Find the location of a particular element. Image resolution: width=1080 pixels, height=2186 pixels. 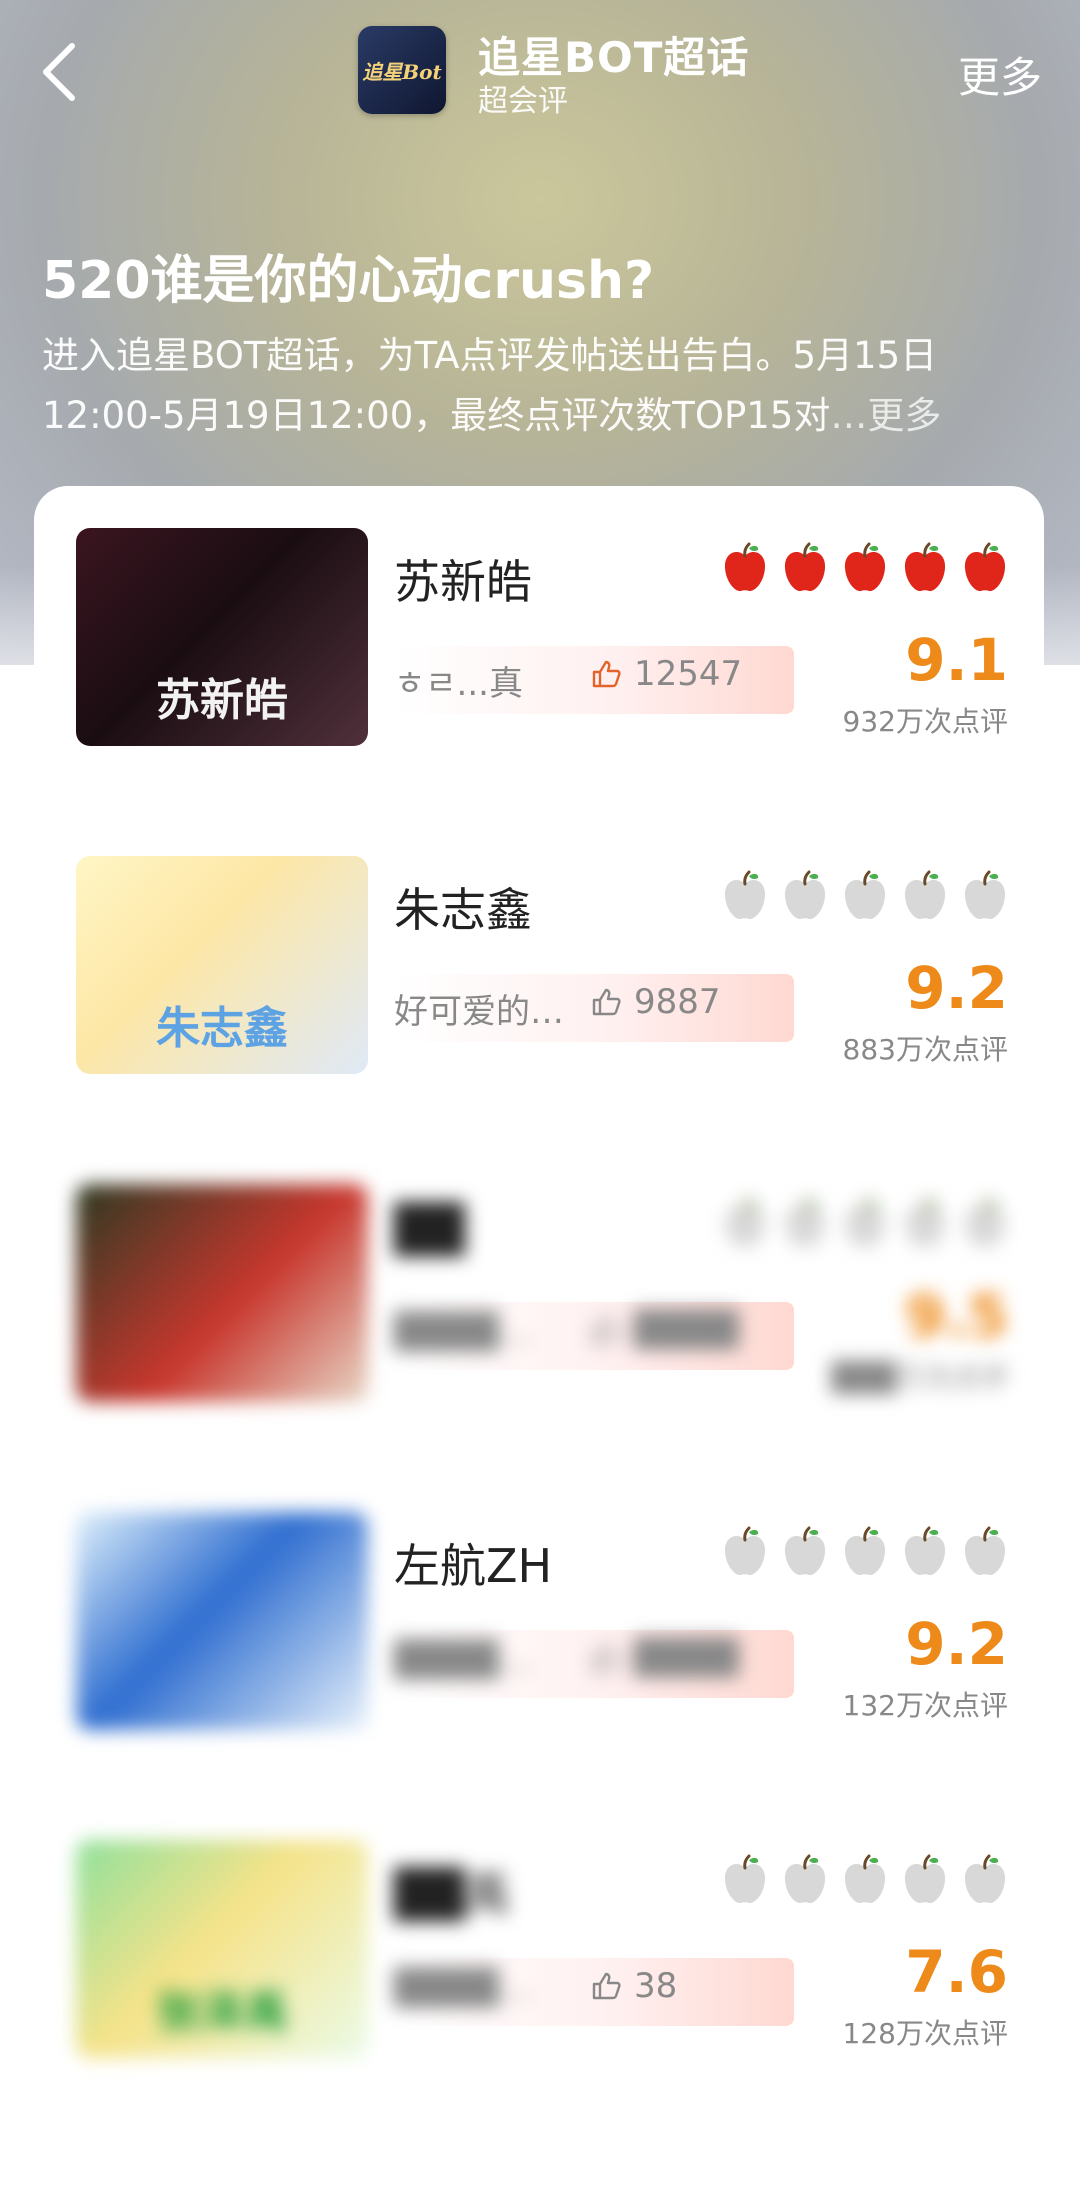

top-comment: ㅎㄹ...真 12547 is located at coordinates (594, 680).